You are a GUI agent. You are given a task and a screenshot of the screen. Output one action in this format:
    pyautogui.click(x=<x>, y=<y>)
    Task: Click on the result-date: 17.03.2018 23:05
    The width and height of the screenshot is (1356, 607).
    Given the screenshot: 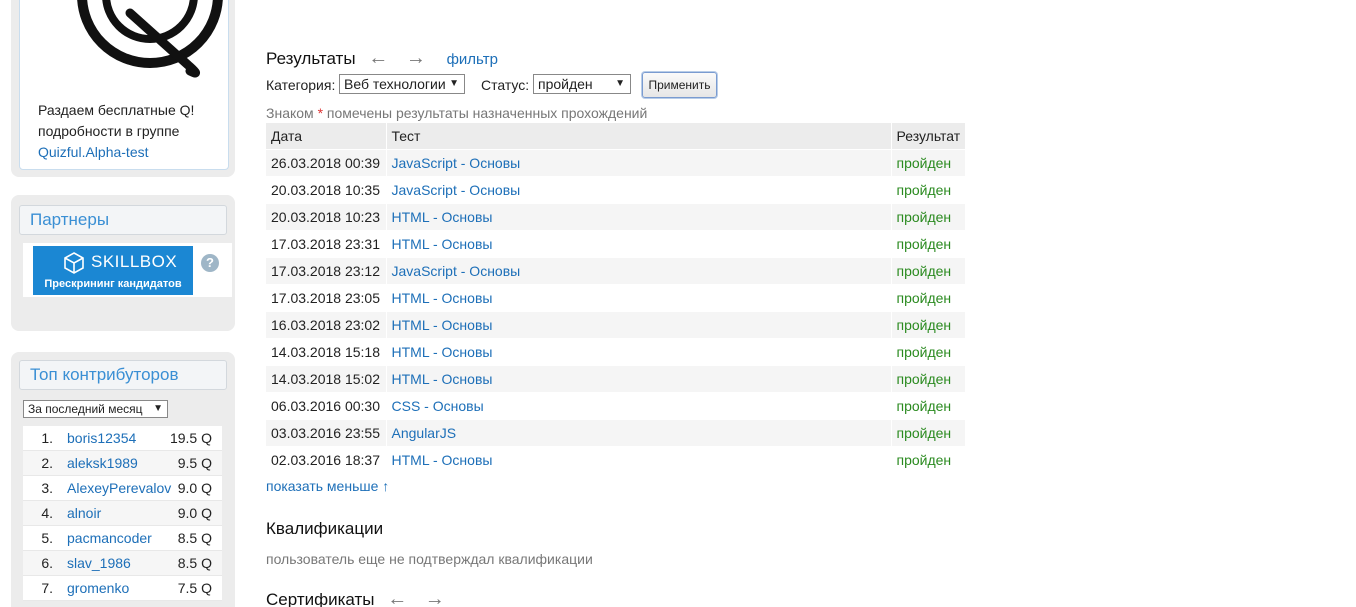 What is the action you would take?
    pyautogui.click(x=326, y=297)
    